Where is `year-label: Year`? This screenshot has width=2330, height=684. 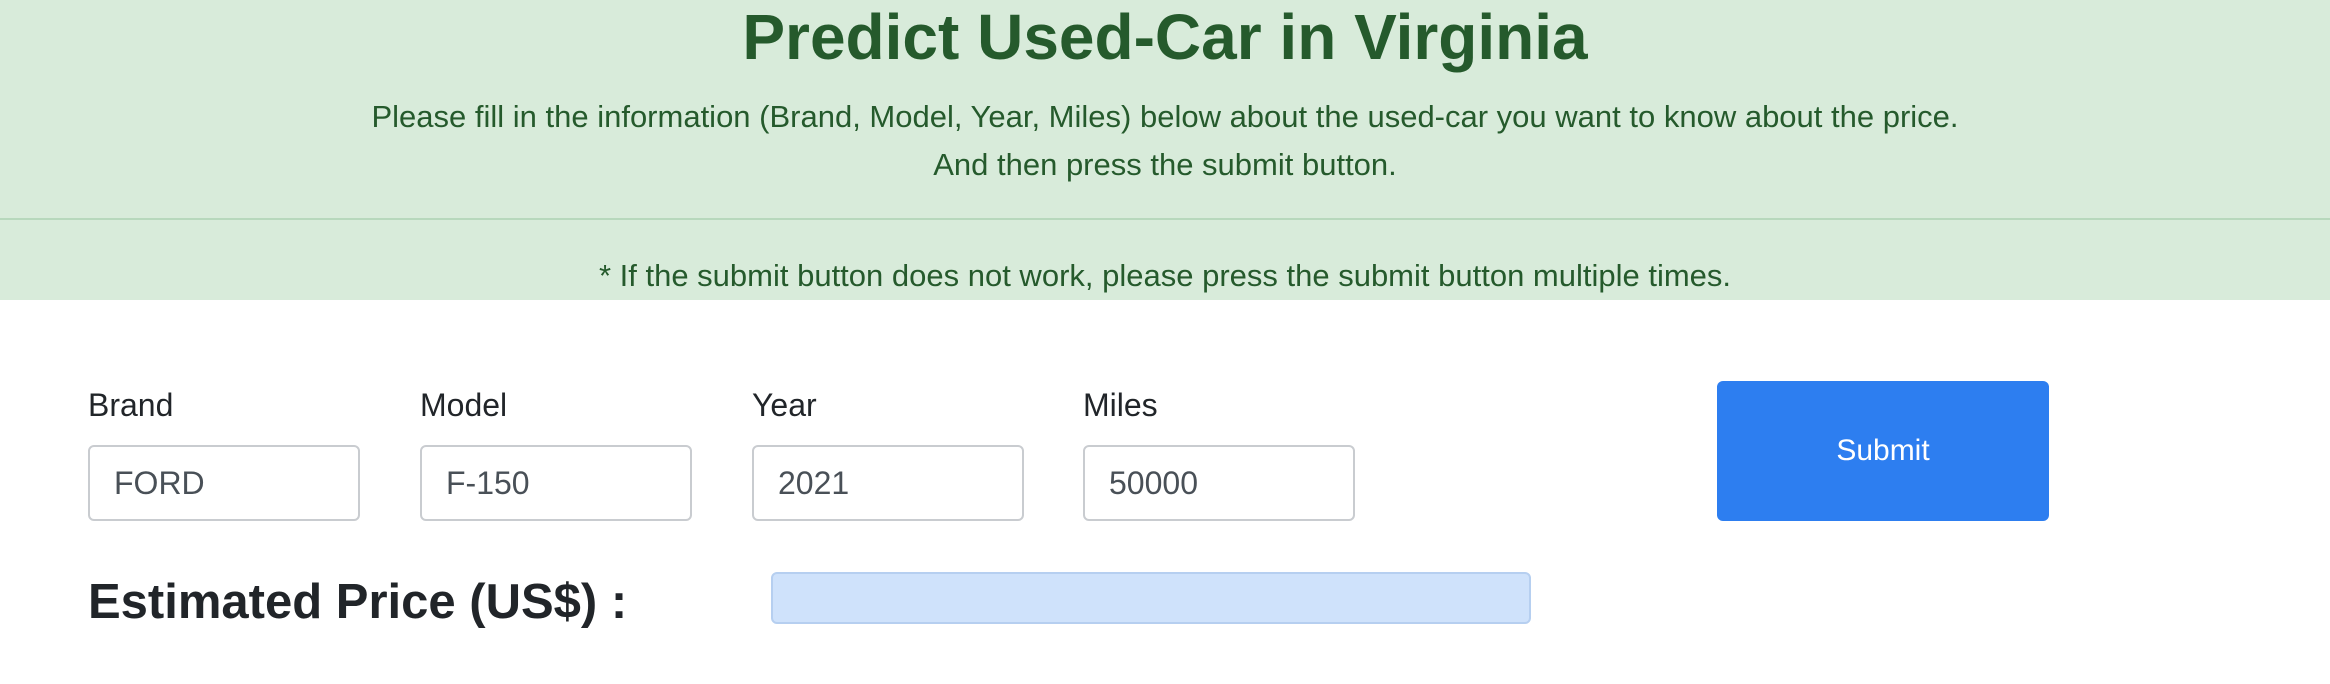 year-label: Year is located at coordinates (784, 405).